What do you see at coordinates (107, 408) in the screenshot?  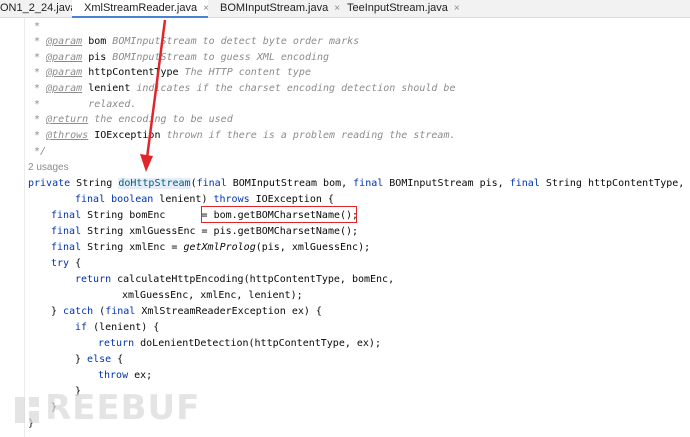 I see `freebuf-watermark: REEBUF` at bounding box center [107, 408].